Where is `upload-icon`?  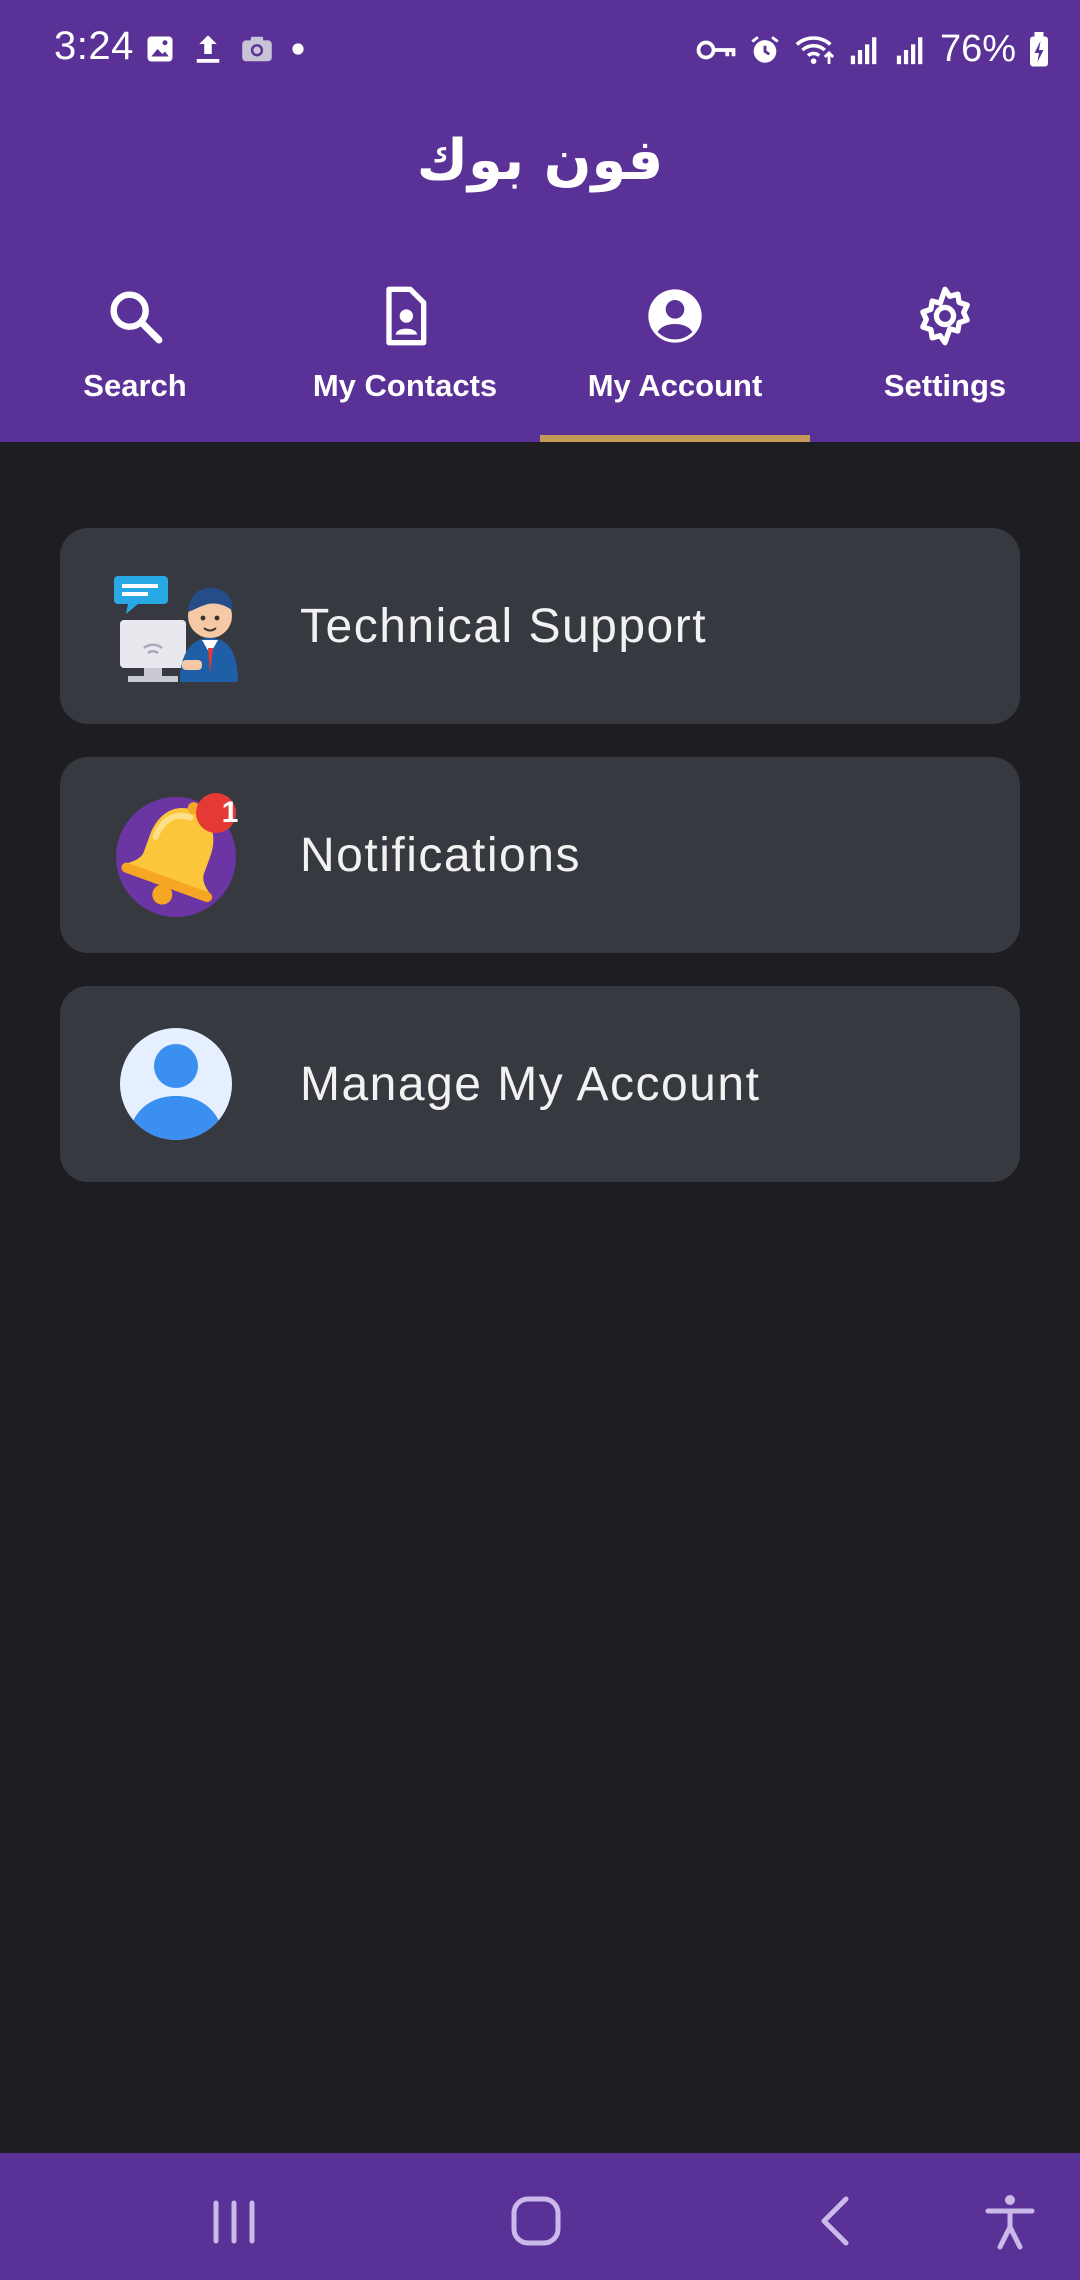 upload-icon is located at coordinates (208, 49).